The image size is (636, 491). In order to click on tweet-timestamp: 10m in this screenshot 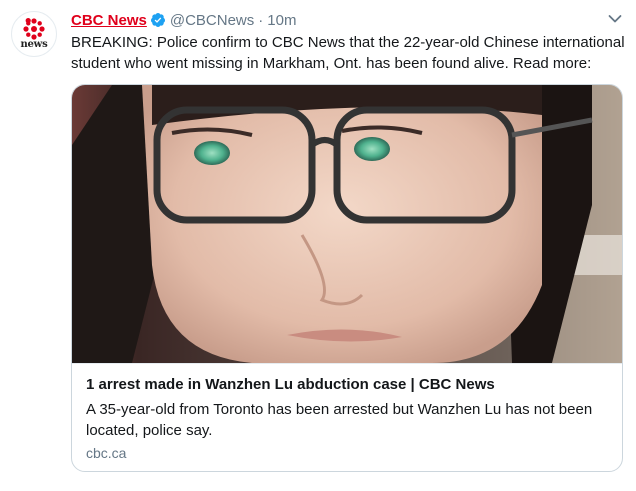, I will do `click(281, 20)`.